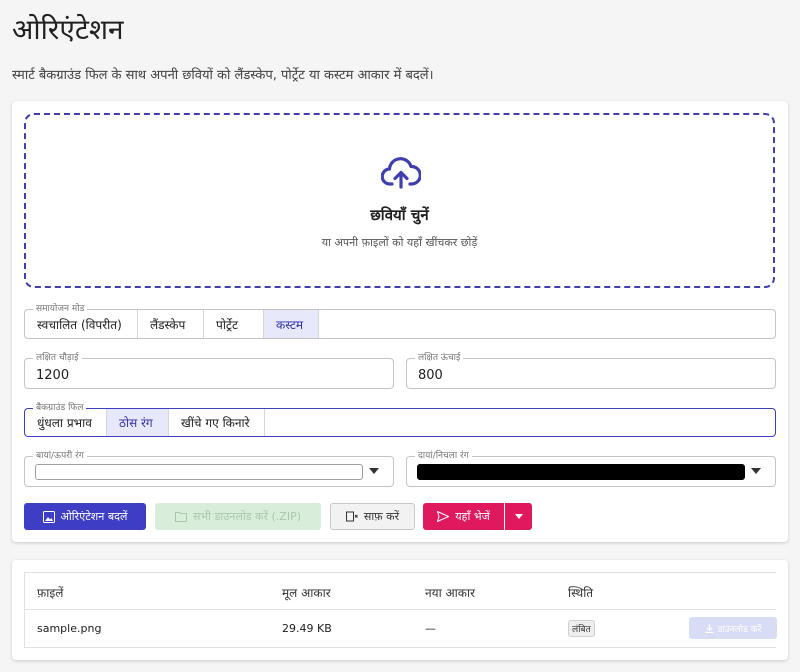 This screenshot has width=800, height=672. What do you see at coordinates (60, 456) in the screenshot?
I see `color-left-legend: बायां/ऊपरी रंग` at bounding box center [60, 456].